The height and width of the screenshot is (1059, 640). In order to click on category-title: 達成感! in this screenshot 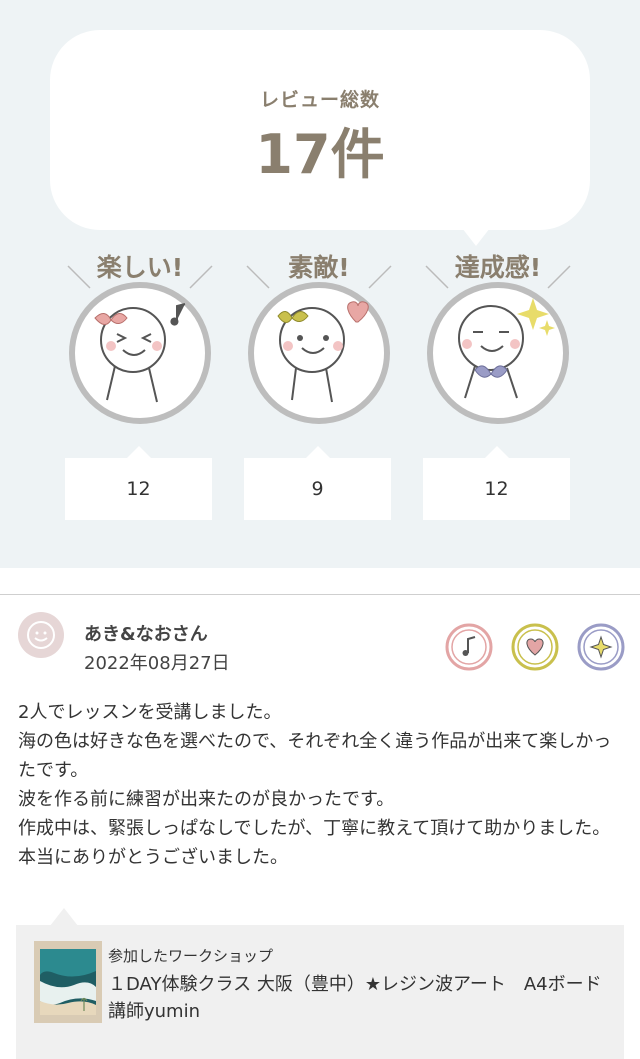, I will do `click(498, 267)`.